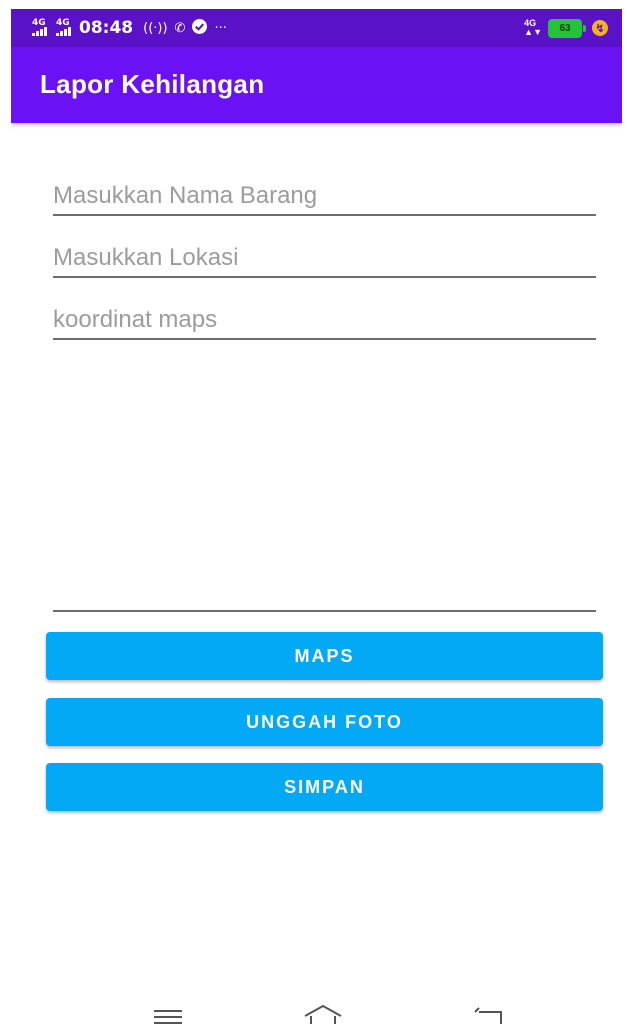 The height and width of the screenshot is (1026, 627). What do you see at coordinates (316, 28) in the screenshot?
I see `status-bar: 4G 4G 08:48 ((·)) ✆ ··· 4G ▲▼ 63 ↯` at bounding box center [316, 28].